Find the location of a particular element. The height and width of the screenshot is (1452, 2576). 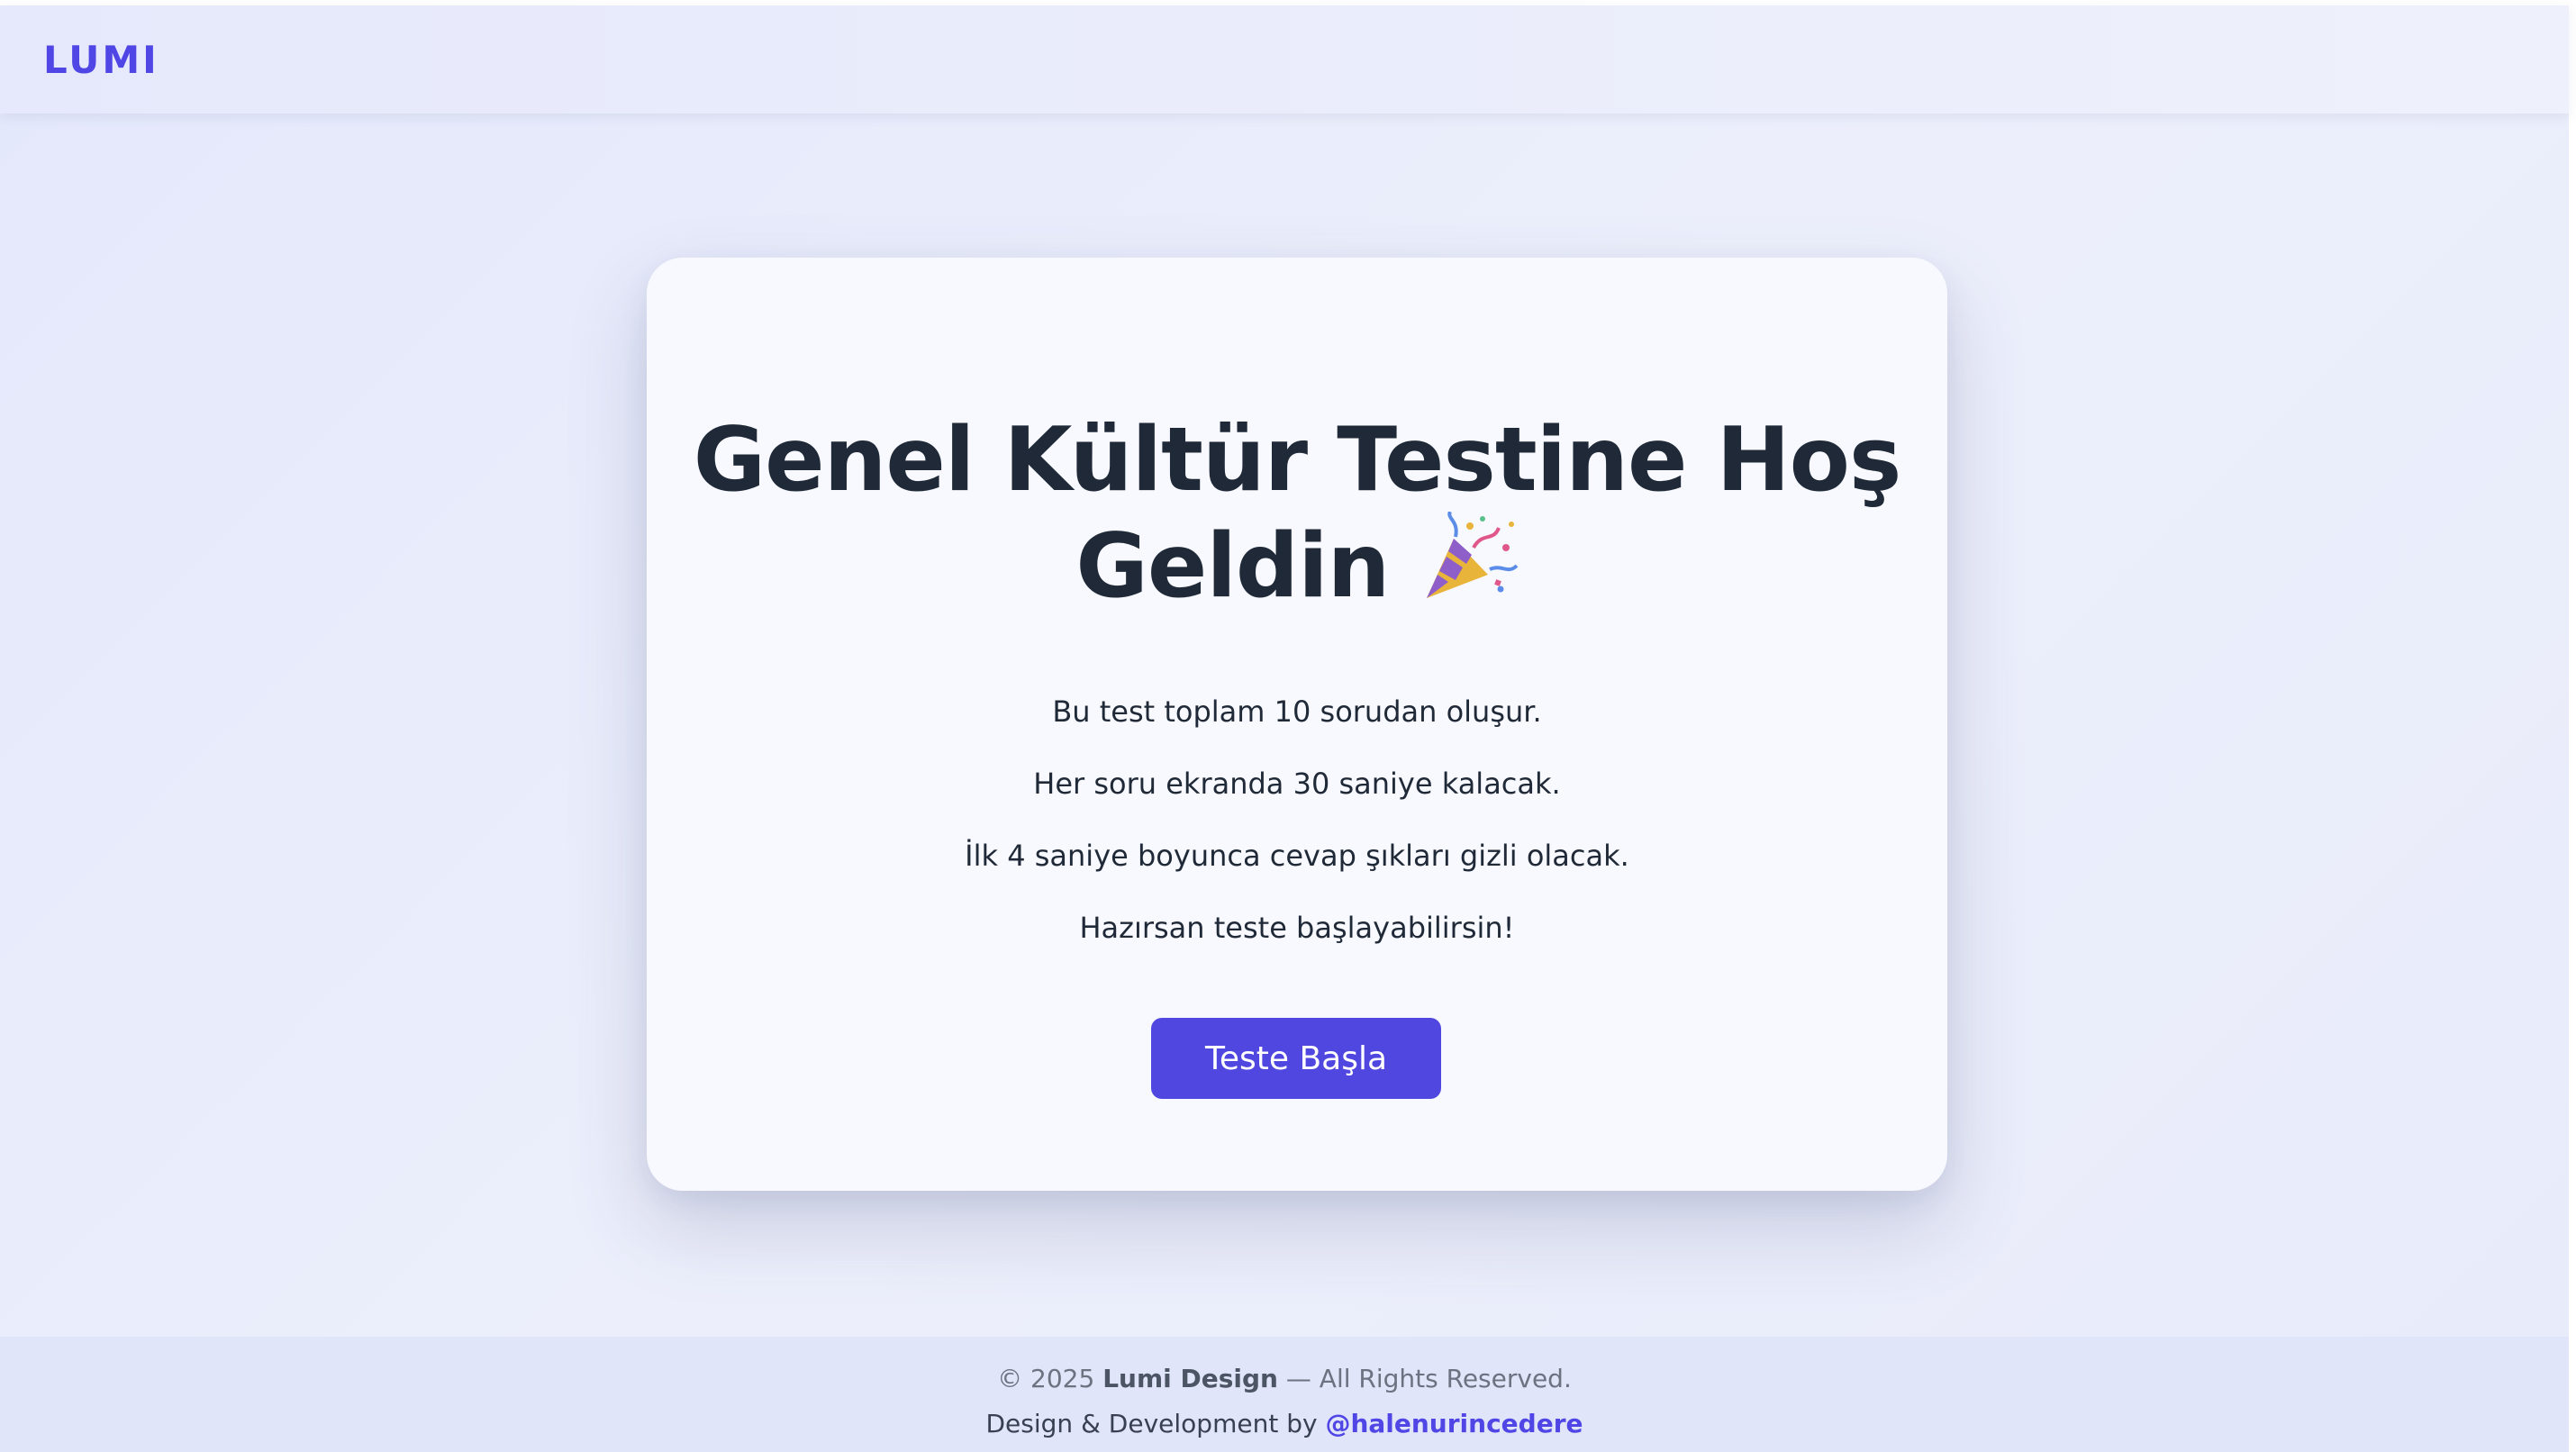

copyright-prefix: © 2025 is located at coordinates (1046, 1378).